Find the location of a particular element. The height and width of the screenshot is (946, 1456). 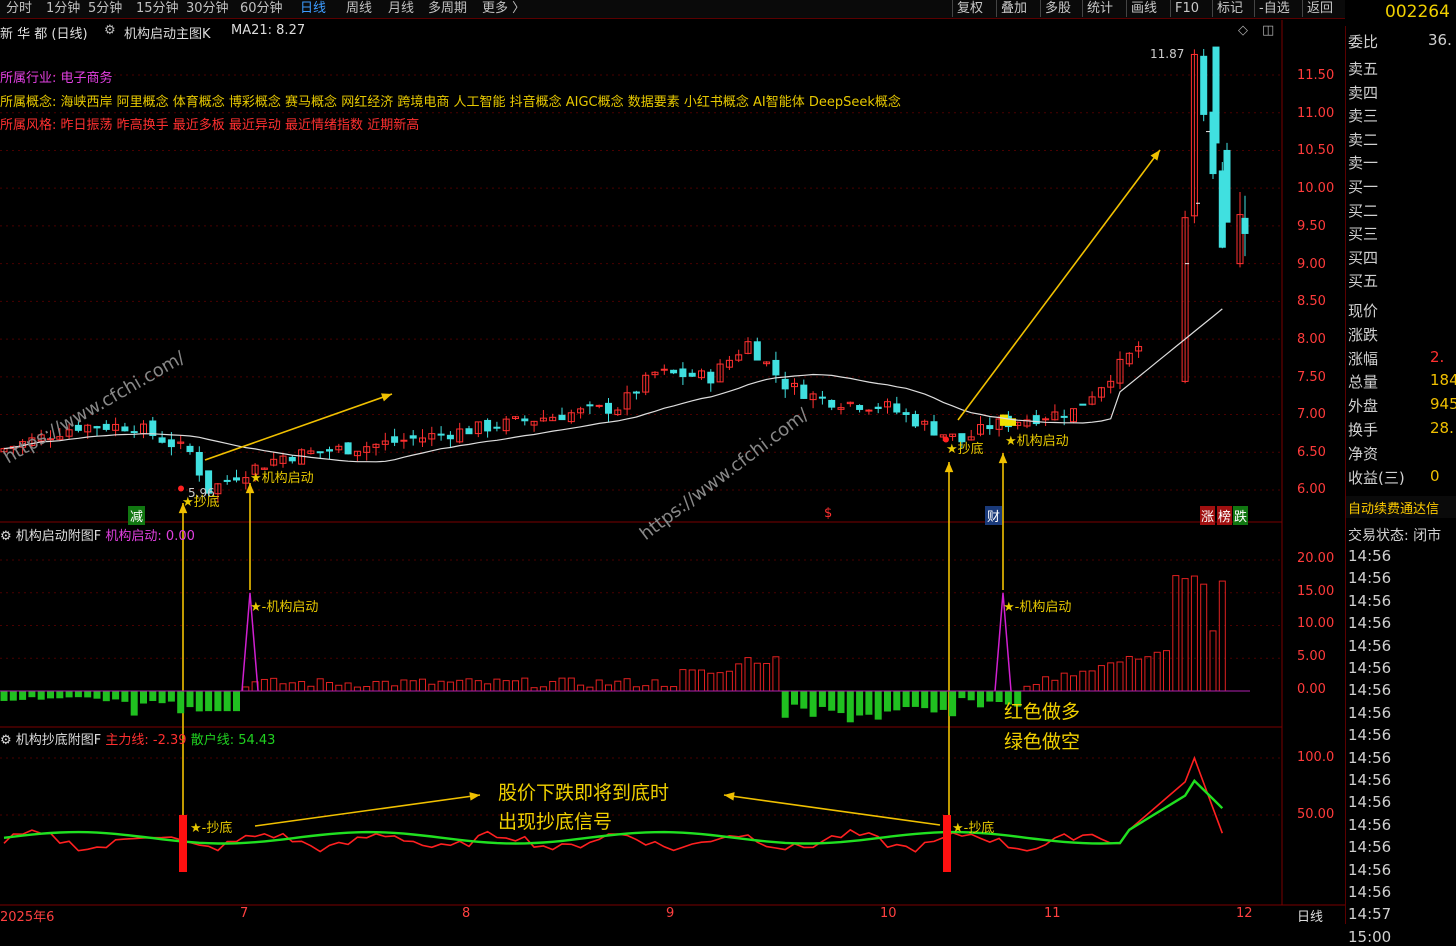

indicator-name: 机构启动主图K is located at coordinates (167, 32).